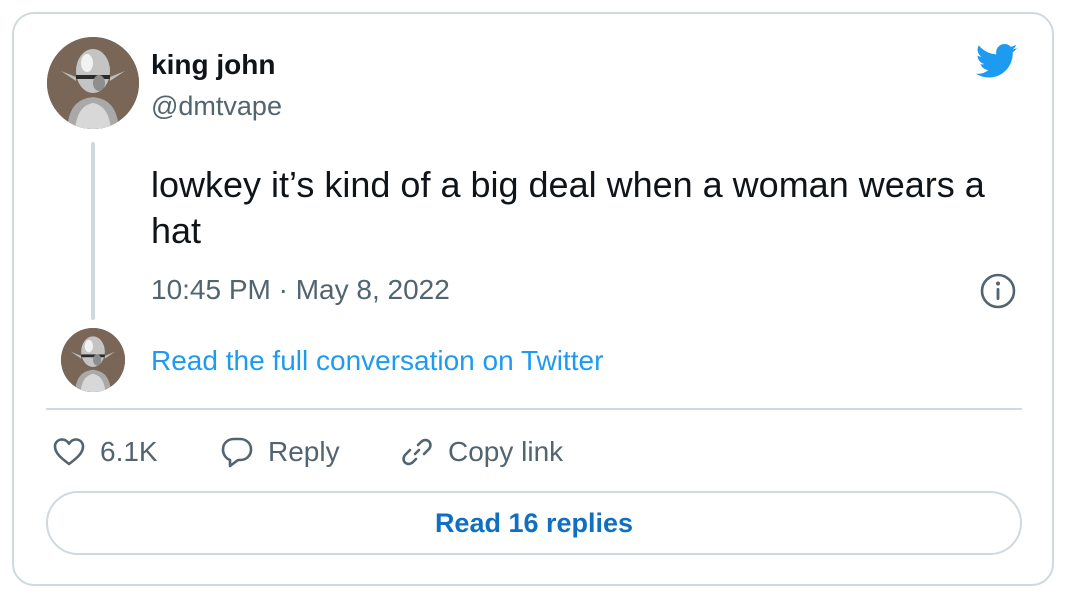 Image resolution: width=1074 pixels, height=605 pixels. Describe the element at coordinates (534, 409) in the screenshot. I see `divider` at that location.